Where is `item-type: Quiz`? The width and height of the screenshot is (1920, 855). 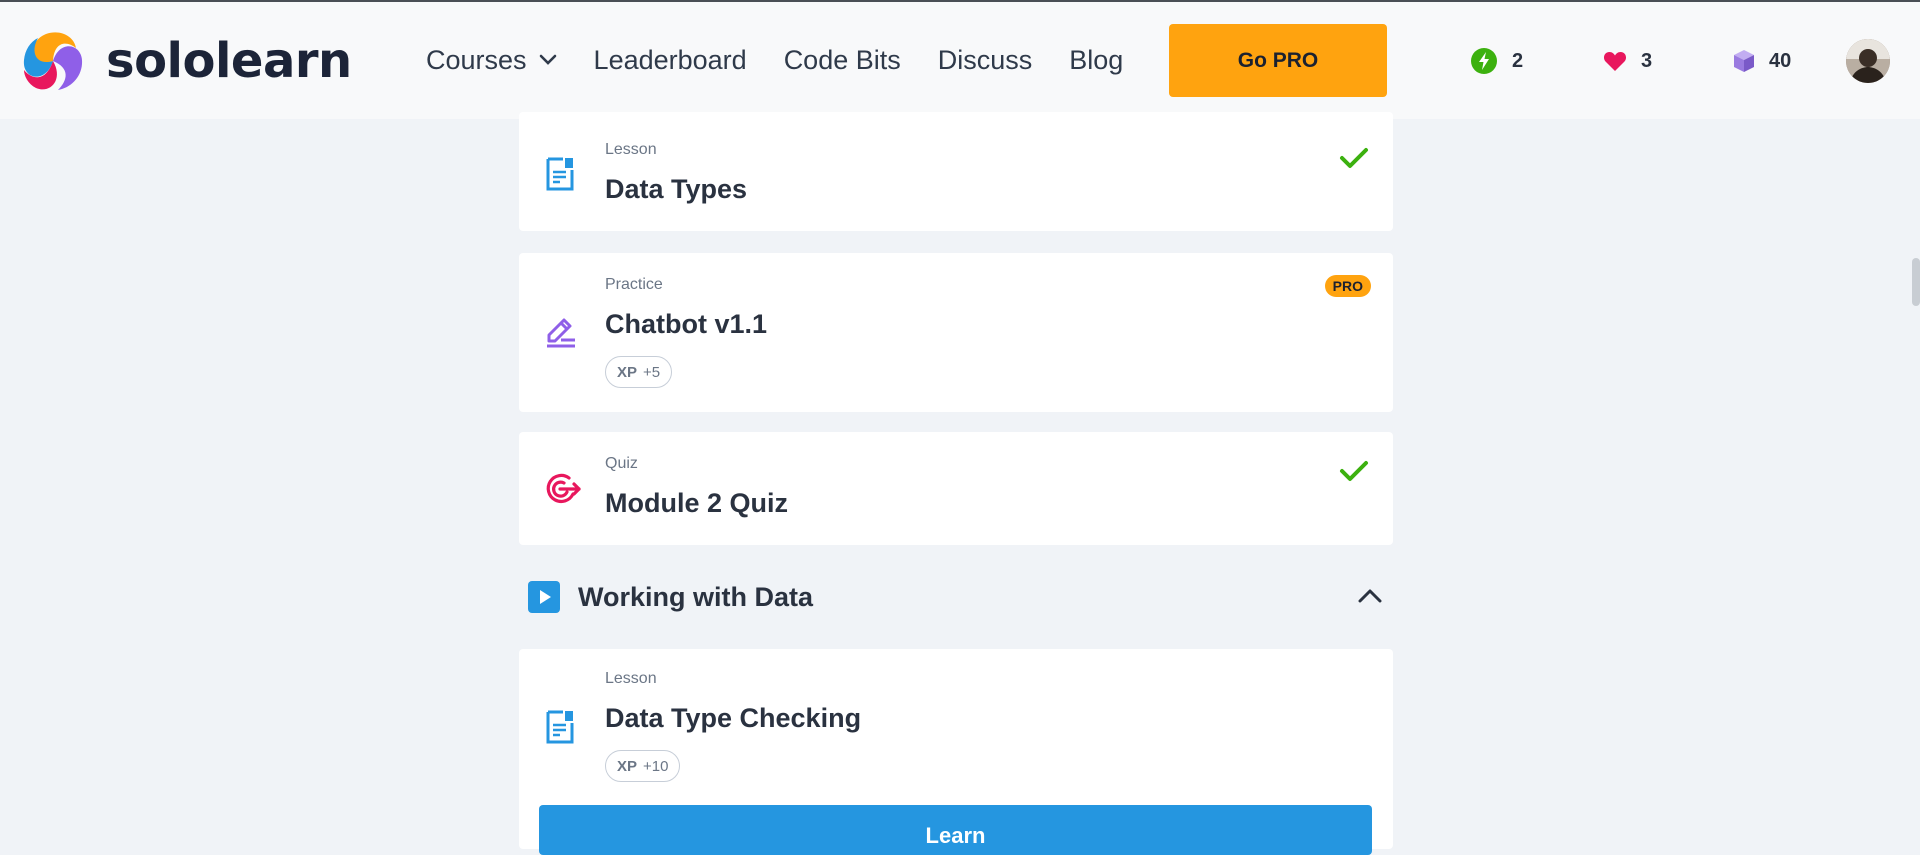 item-type: Quiz is located at coordinates (621, 463).